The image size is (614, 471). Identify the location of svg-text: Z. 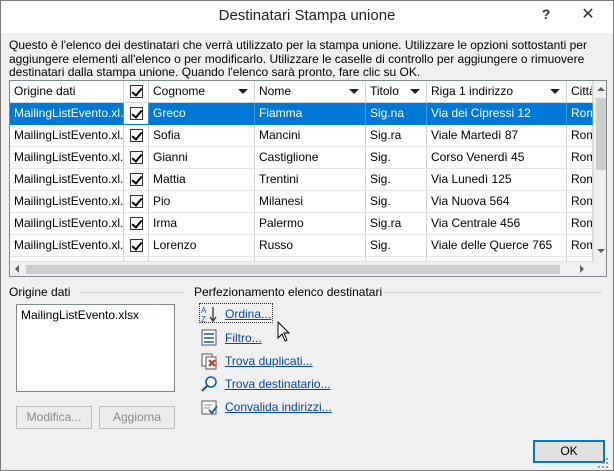
(203, 319).